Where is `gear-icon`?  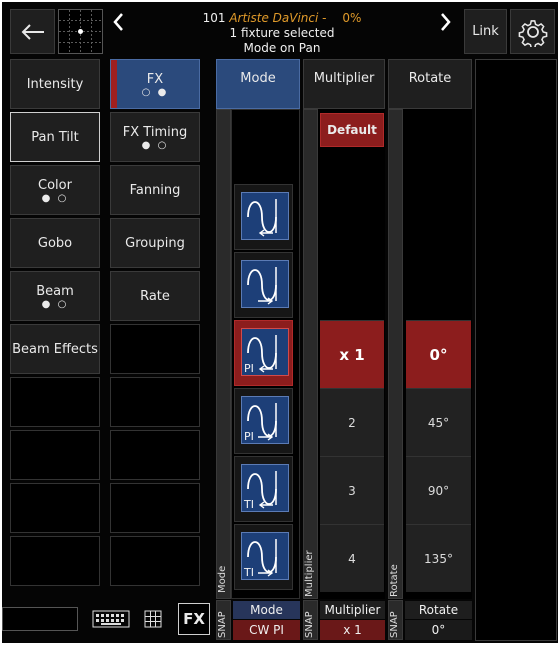
gear-icon is located at coordinates (532, 33).